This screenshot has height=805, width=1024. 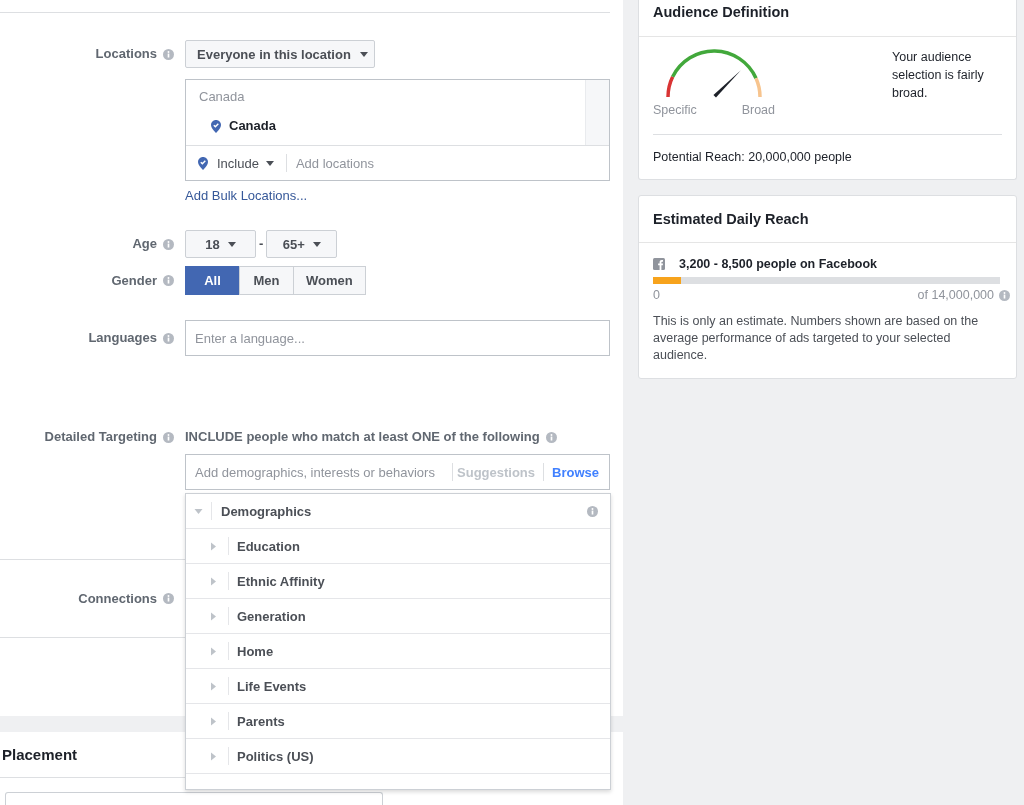 I want to click on subcategory-item: Generation, so click(x=398, y=616).